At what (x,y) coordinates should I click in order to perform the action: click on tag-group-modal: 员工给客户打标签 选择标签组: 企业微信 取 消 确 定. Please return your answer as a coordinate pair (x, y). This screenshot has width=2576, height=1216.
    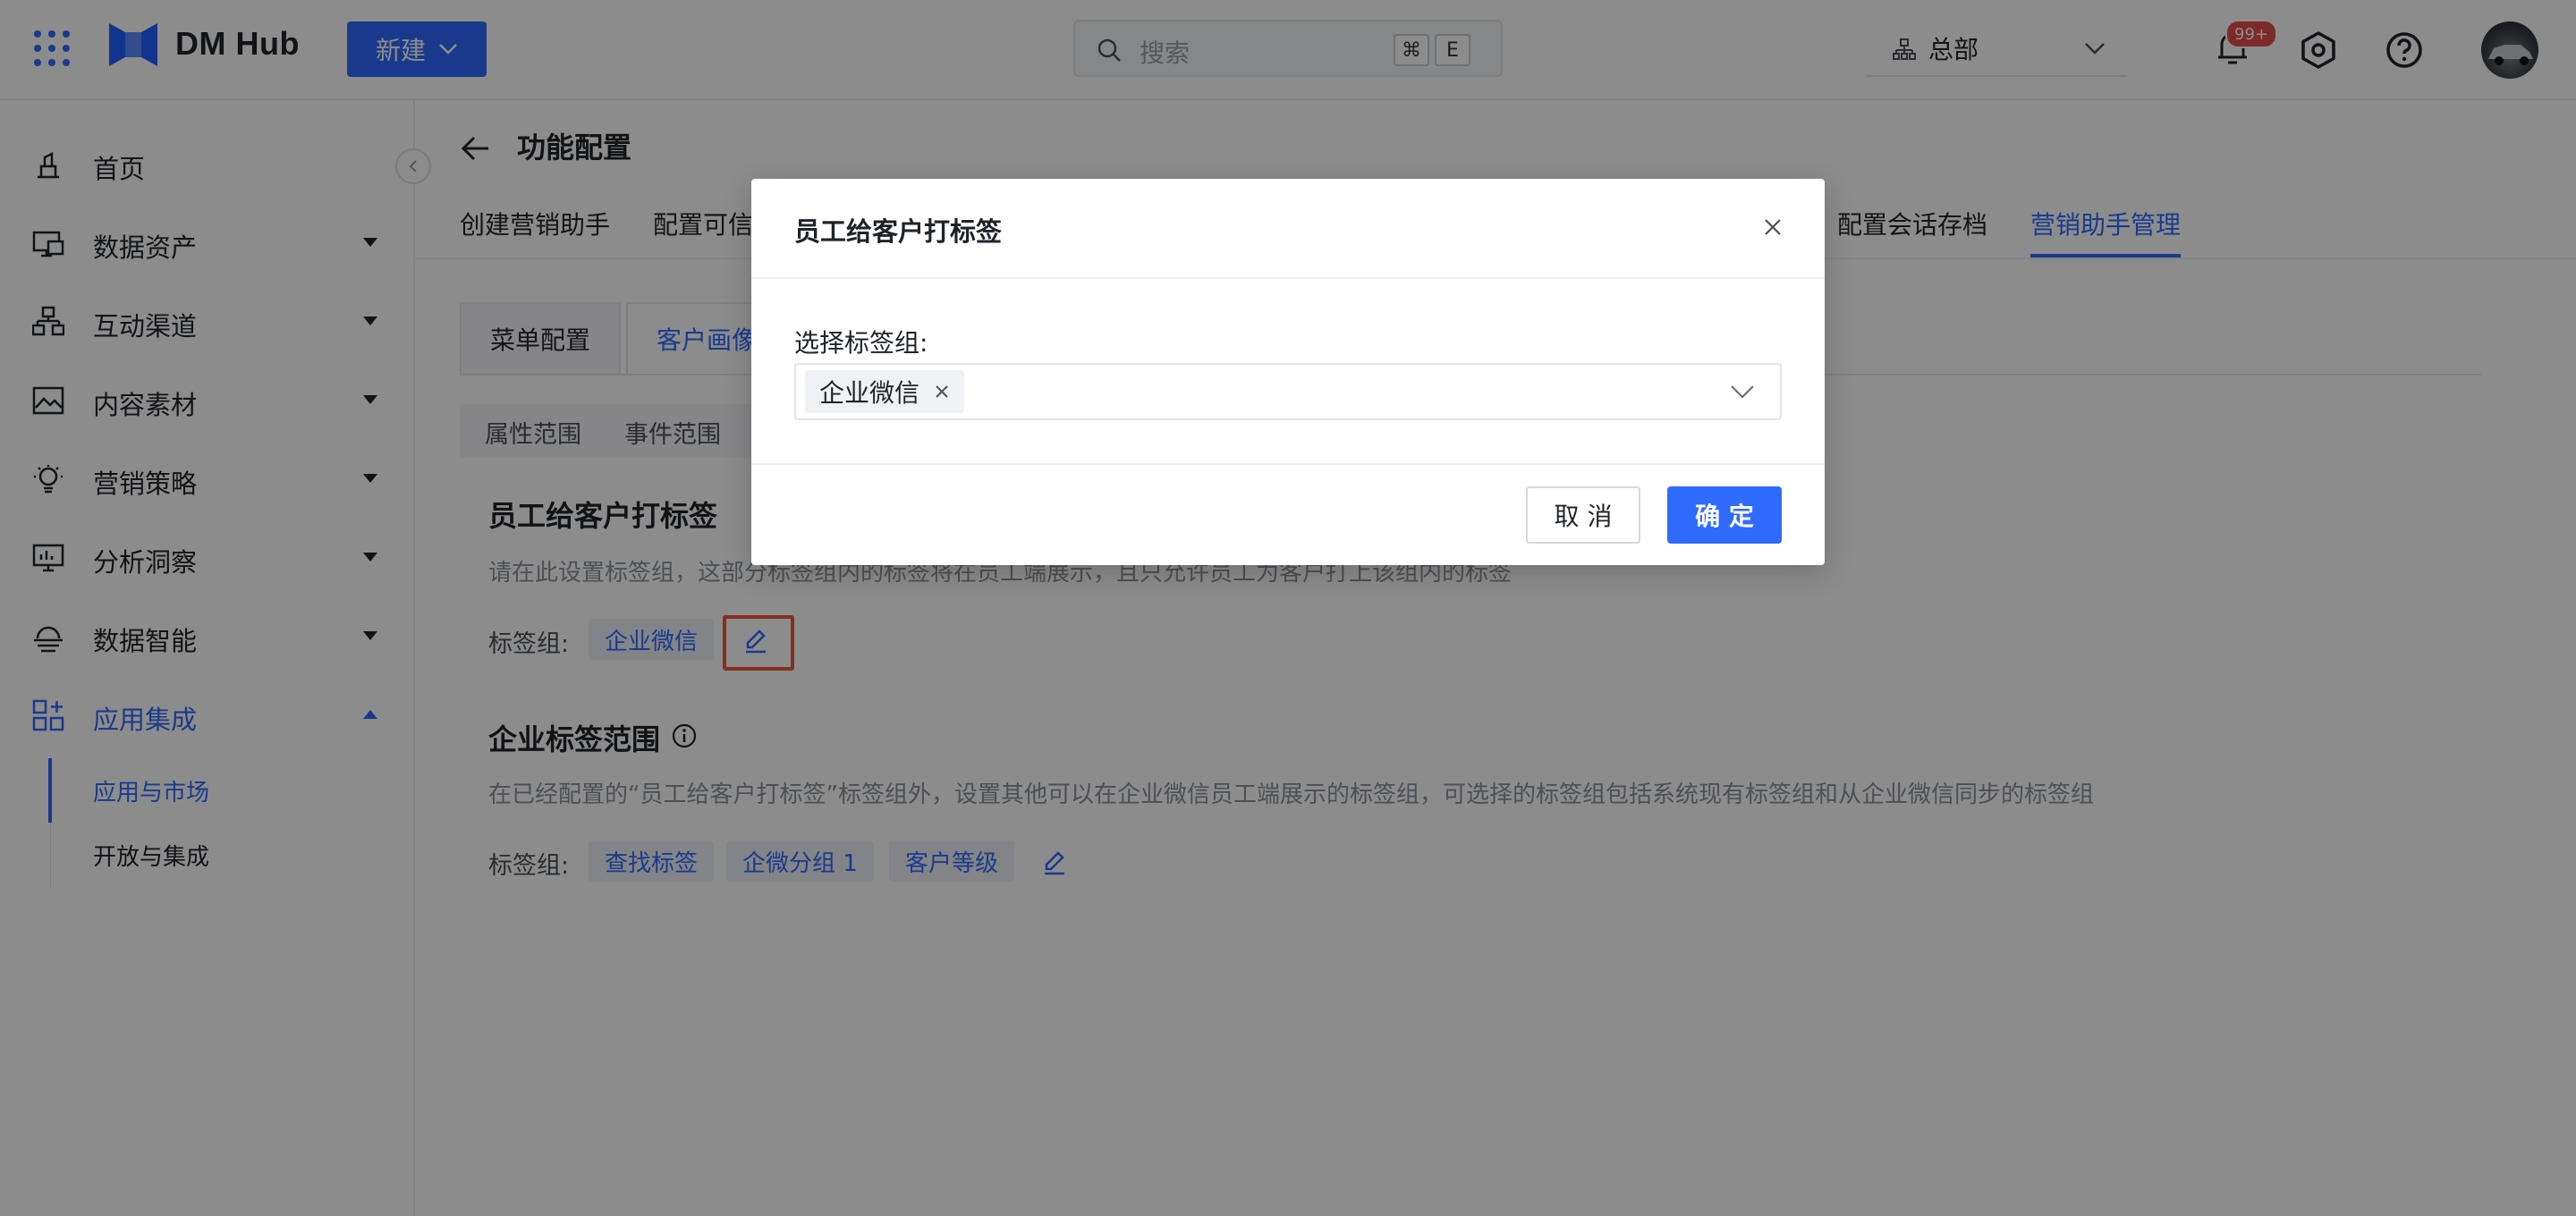
    Looking at the image, I should click on (1288, 372).